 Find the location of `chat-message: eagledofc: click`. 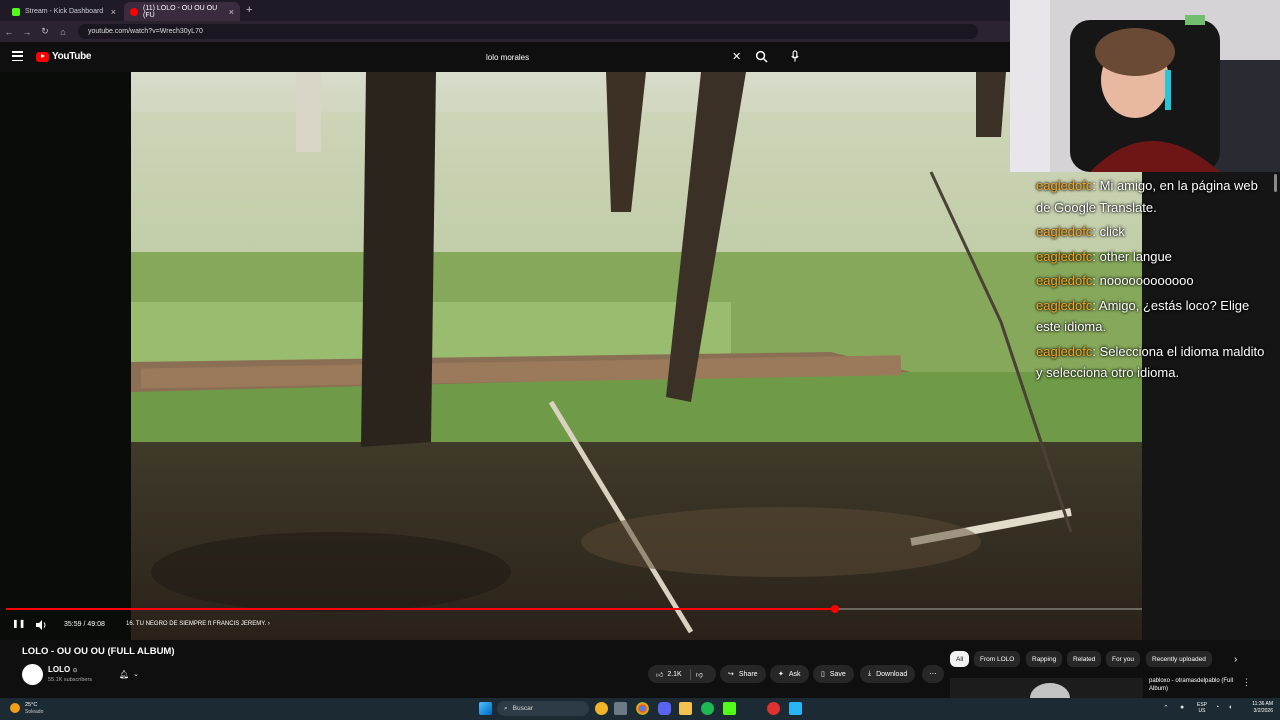

chat-message: eagledofc: click is located at coordinates (1080, 231).